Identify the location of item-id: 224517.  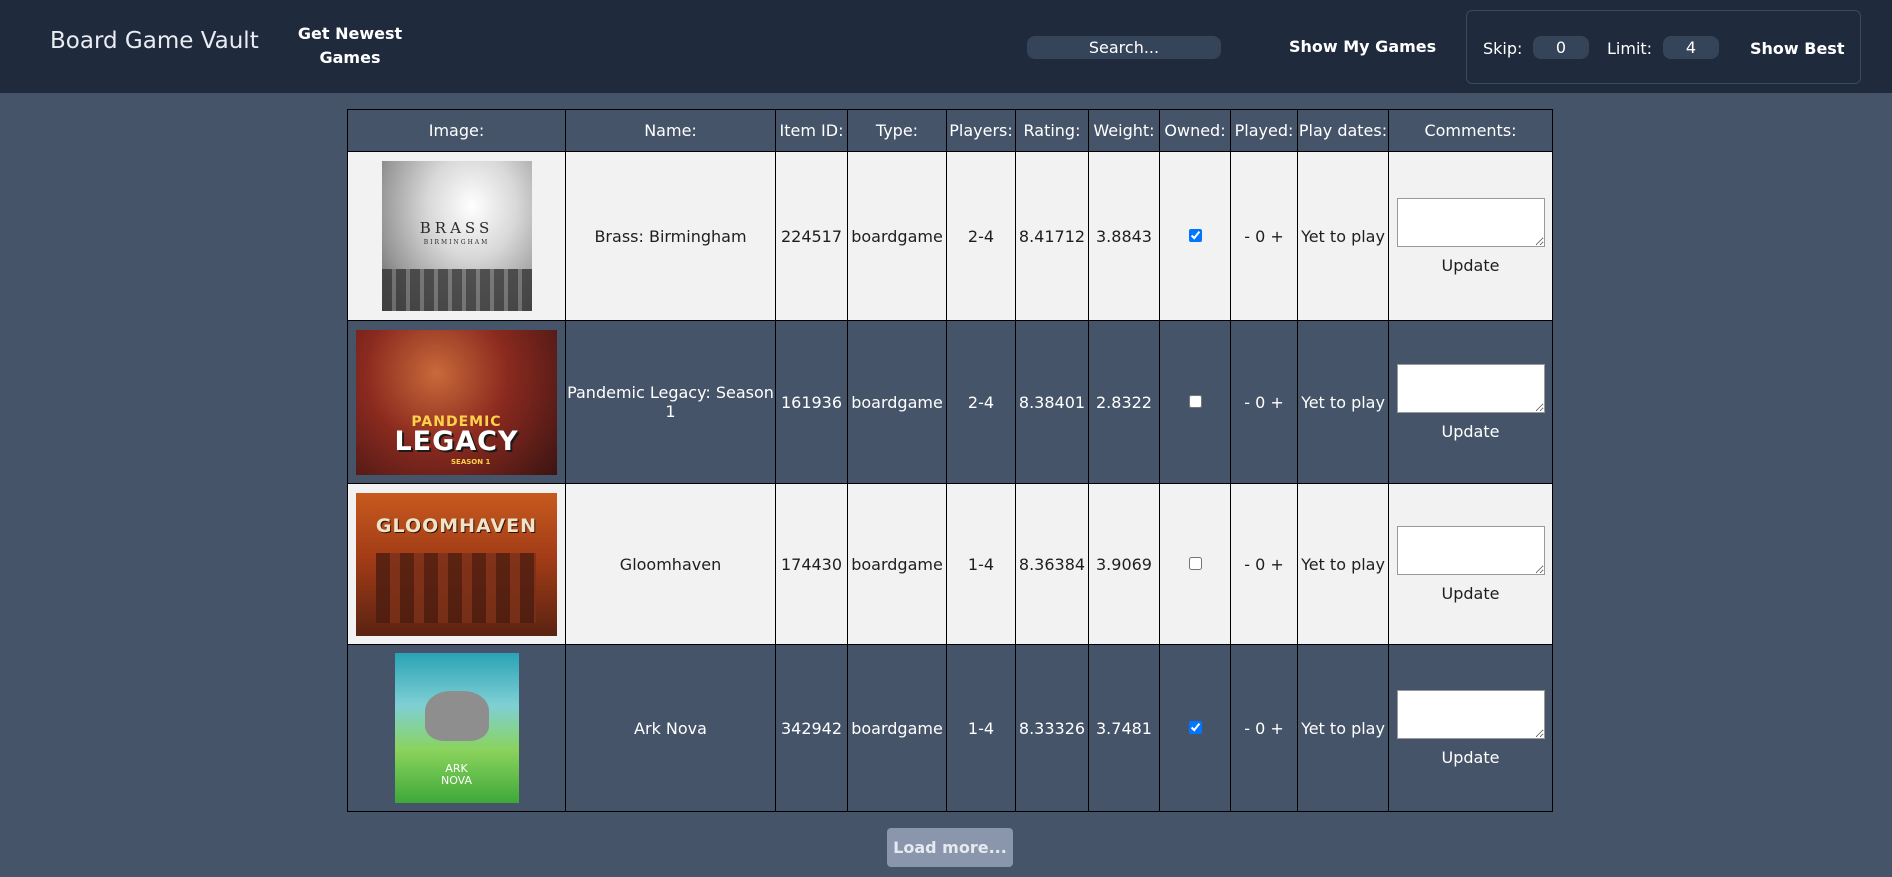
(811, 236).